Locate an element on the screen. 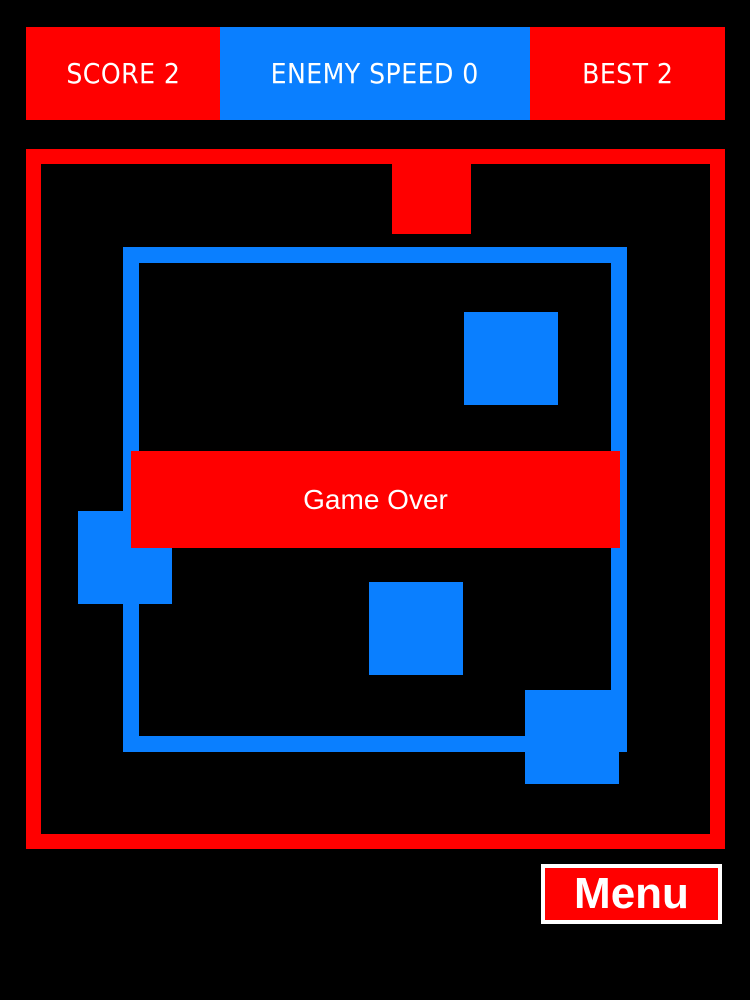 This screenshot has height=1000, width=750. menu-button-label: Menu is located at coordinates (631, 893).